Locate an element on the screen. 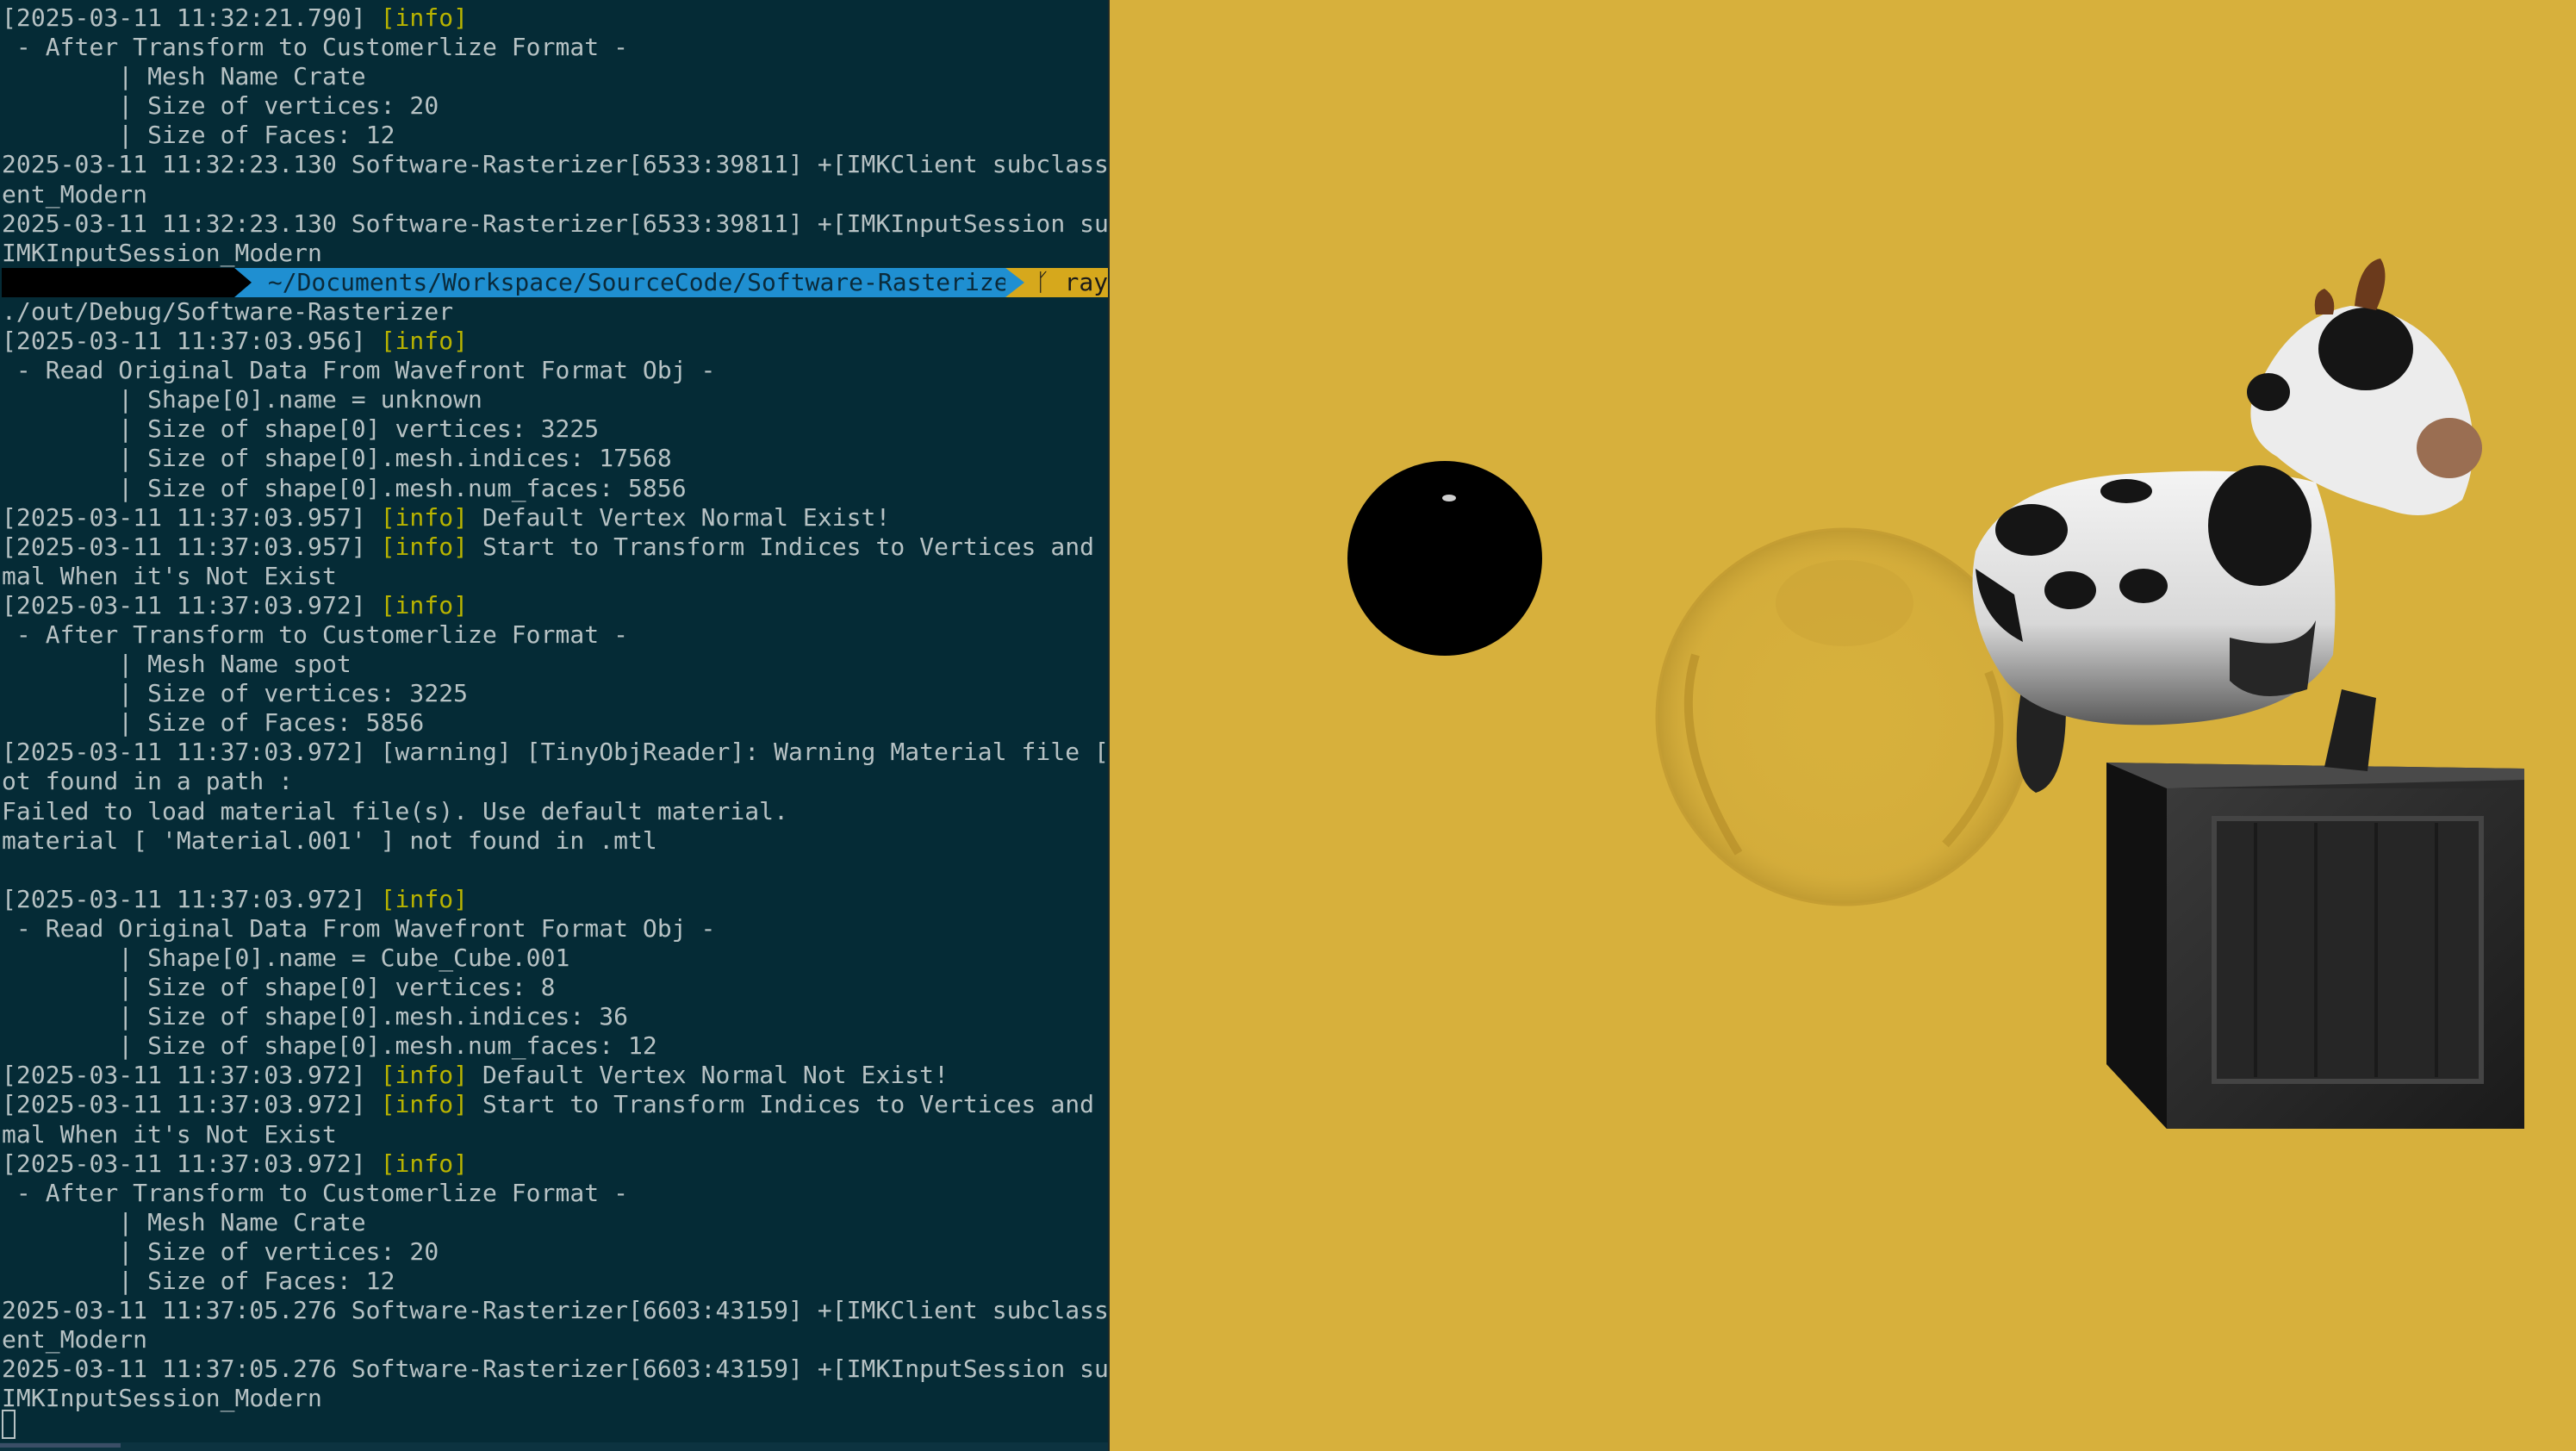  line-text: ent_Modern is located at coordinates (75, 194).